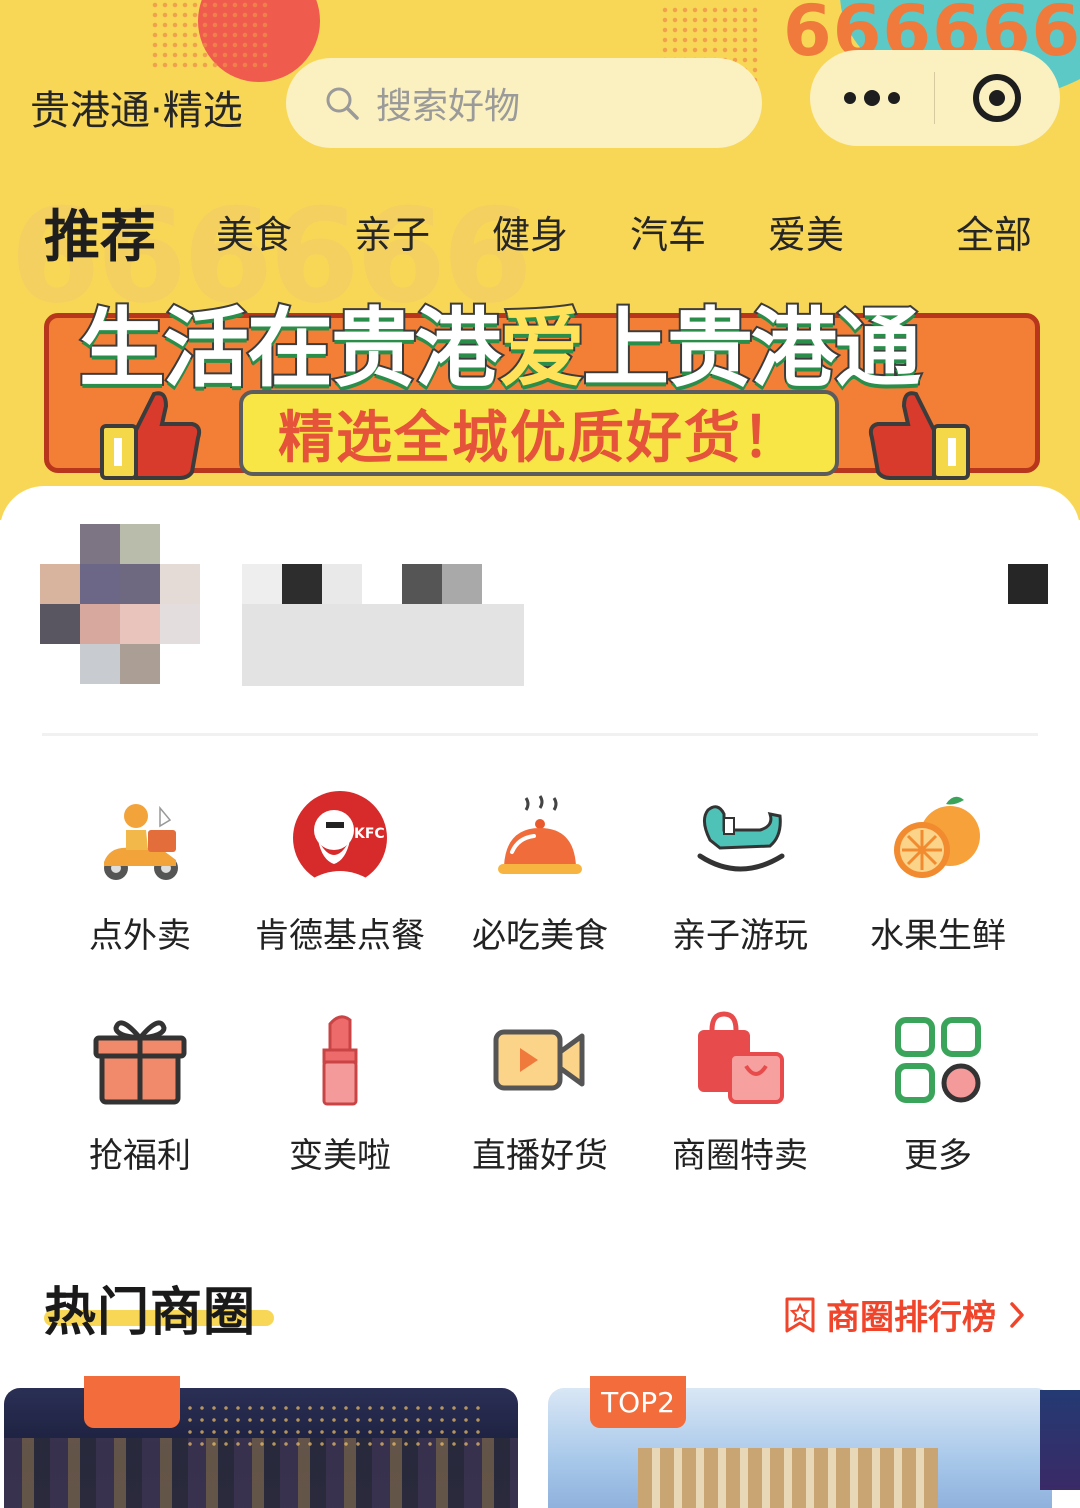  Describe the element at coordinates (132, 1402) in the screenshot. I see `rank-badge` at that location.